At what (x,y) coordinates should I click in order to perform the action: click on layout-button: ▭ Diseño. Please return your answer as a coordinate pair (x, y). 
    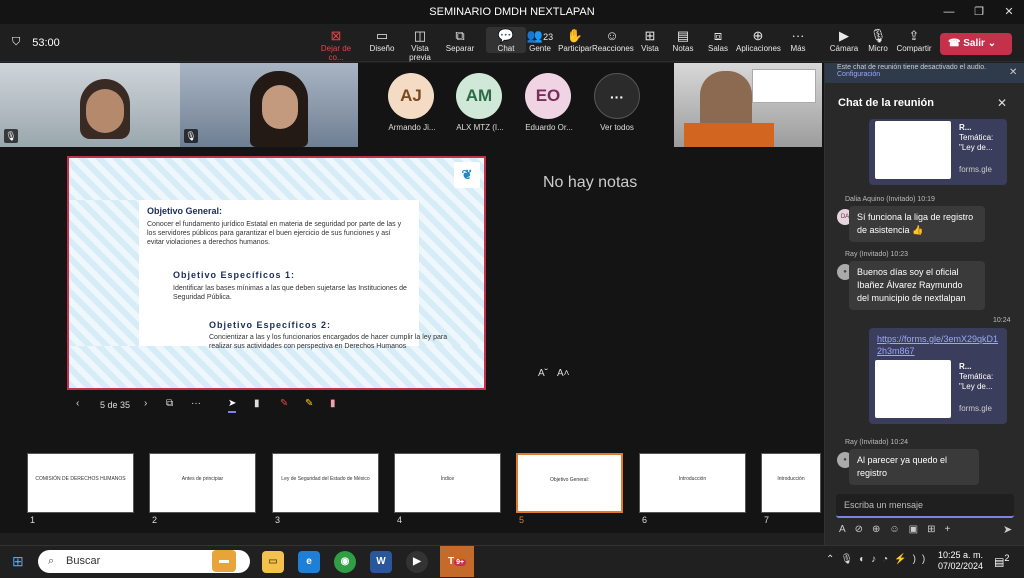
    Looking at the image, I should click on (382, 40).